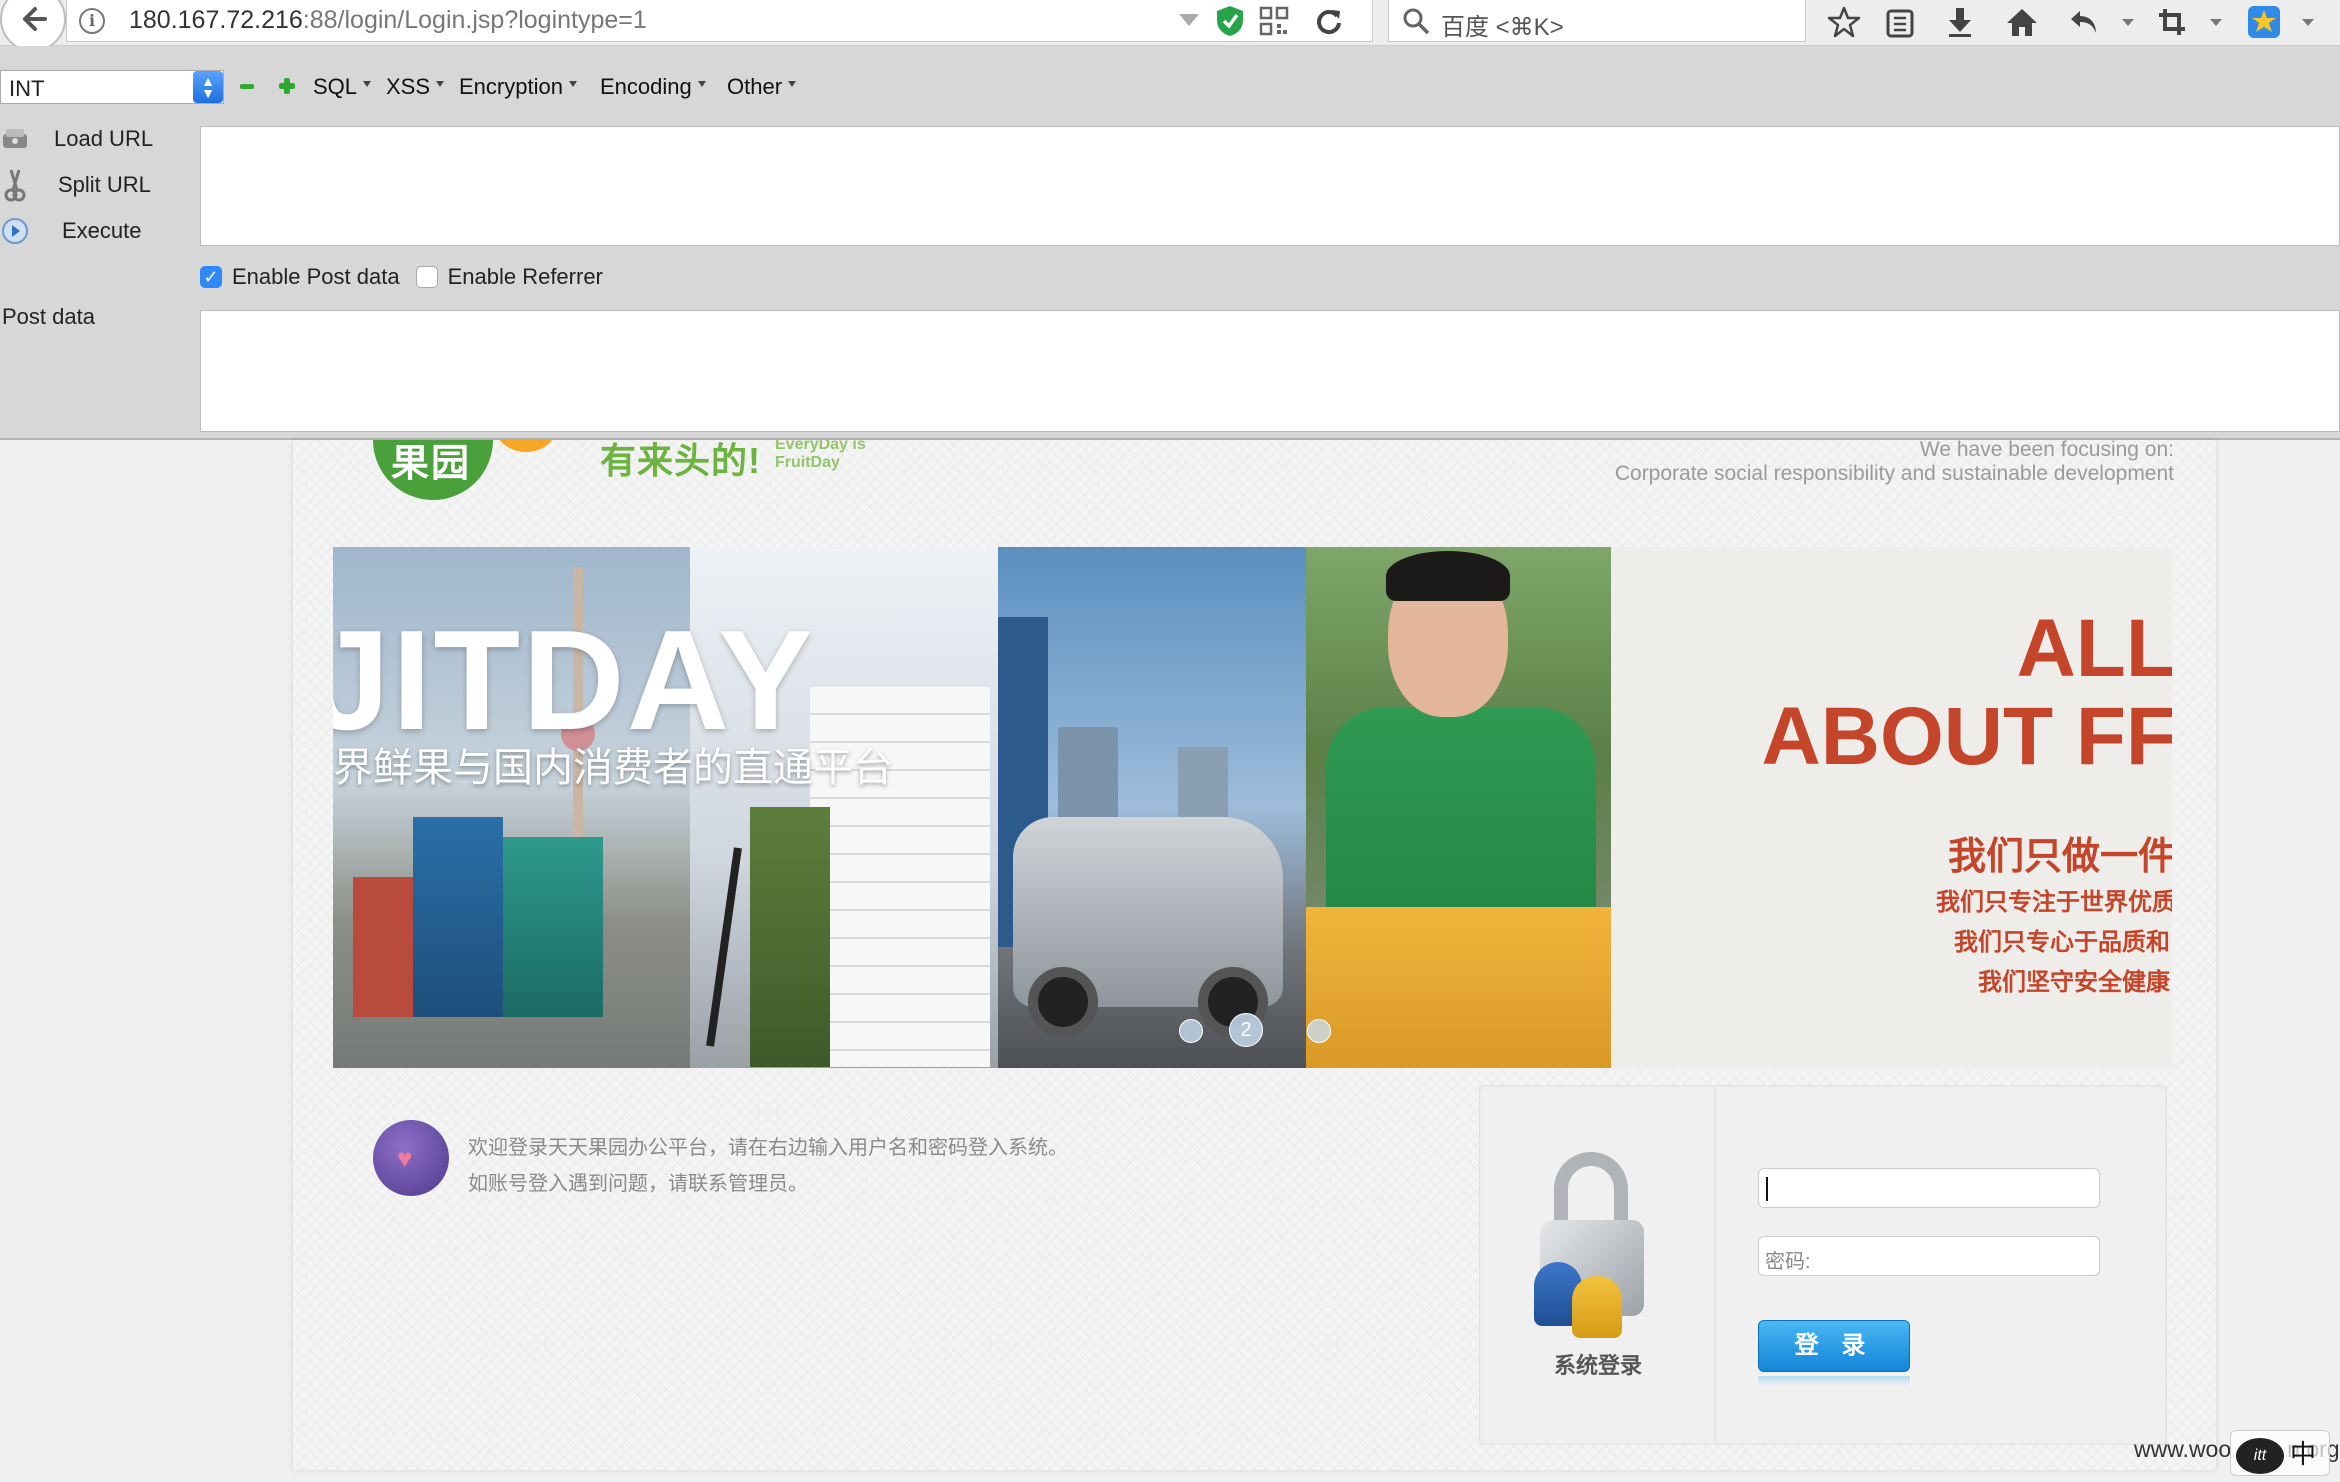 Image resolution: width=2340 pixels, height=1482 pixels. What do you see at coordinates (287, 86) in the screenshot?
I see `plus-icon` at bounding box center [287, 86].